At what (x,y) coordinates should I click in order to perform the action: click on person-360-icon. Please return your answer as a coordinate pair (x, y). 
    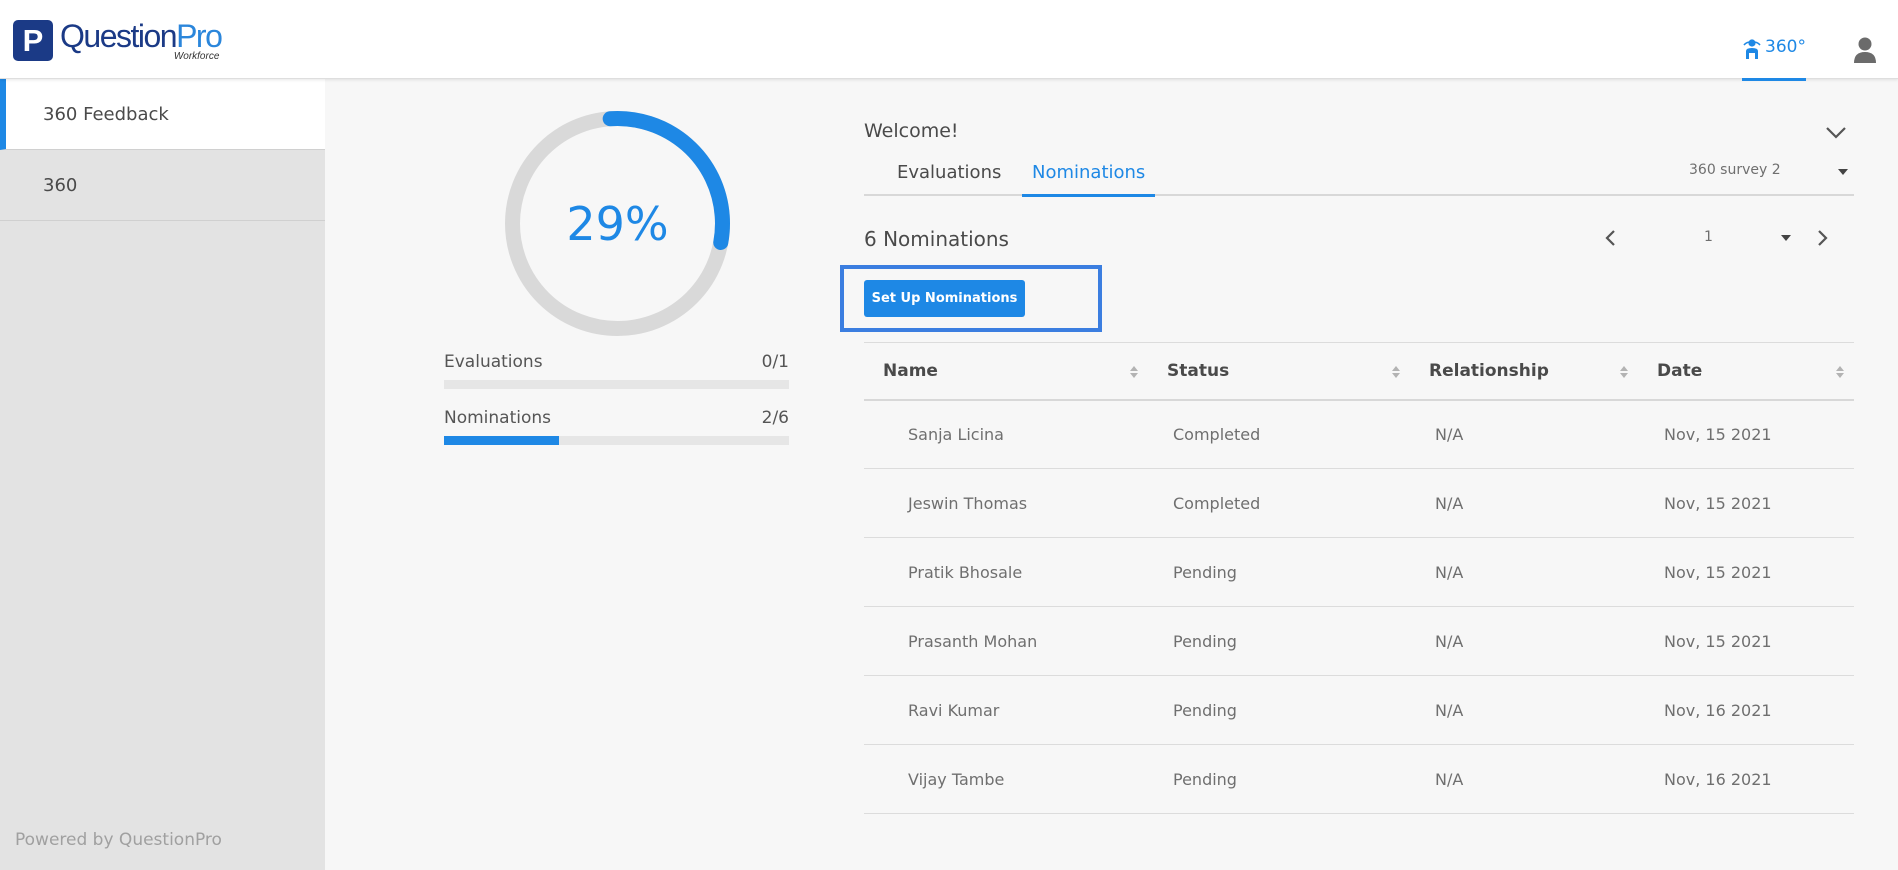
    Looking at the image, I should click on (1752, 49).